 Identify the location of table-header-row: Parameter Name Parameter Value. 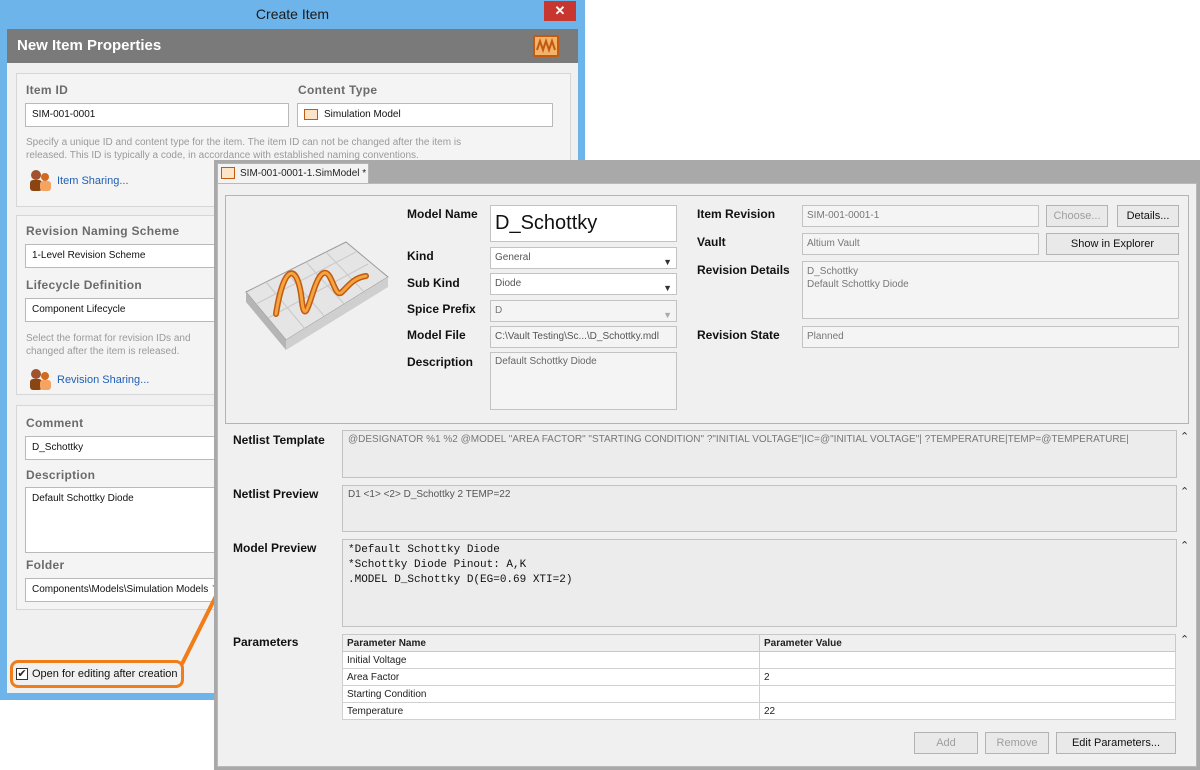
(759, 643).